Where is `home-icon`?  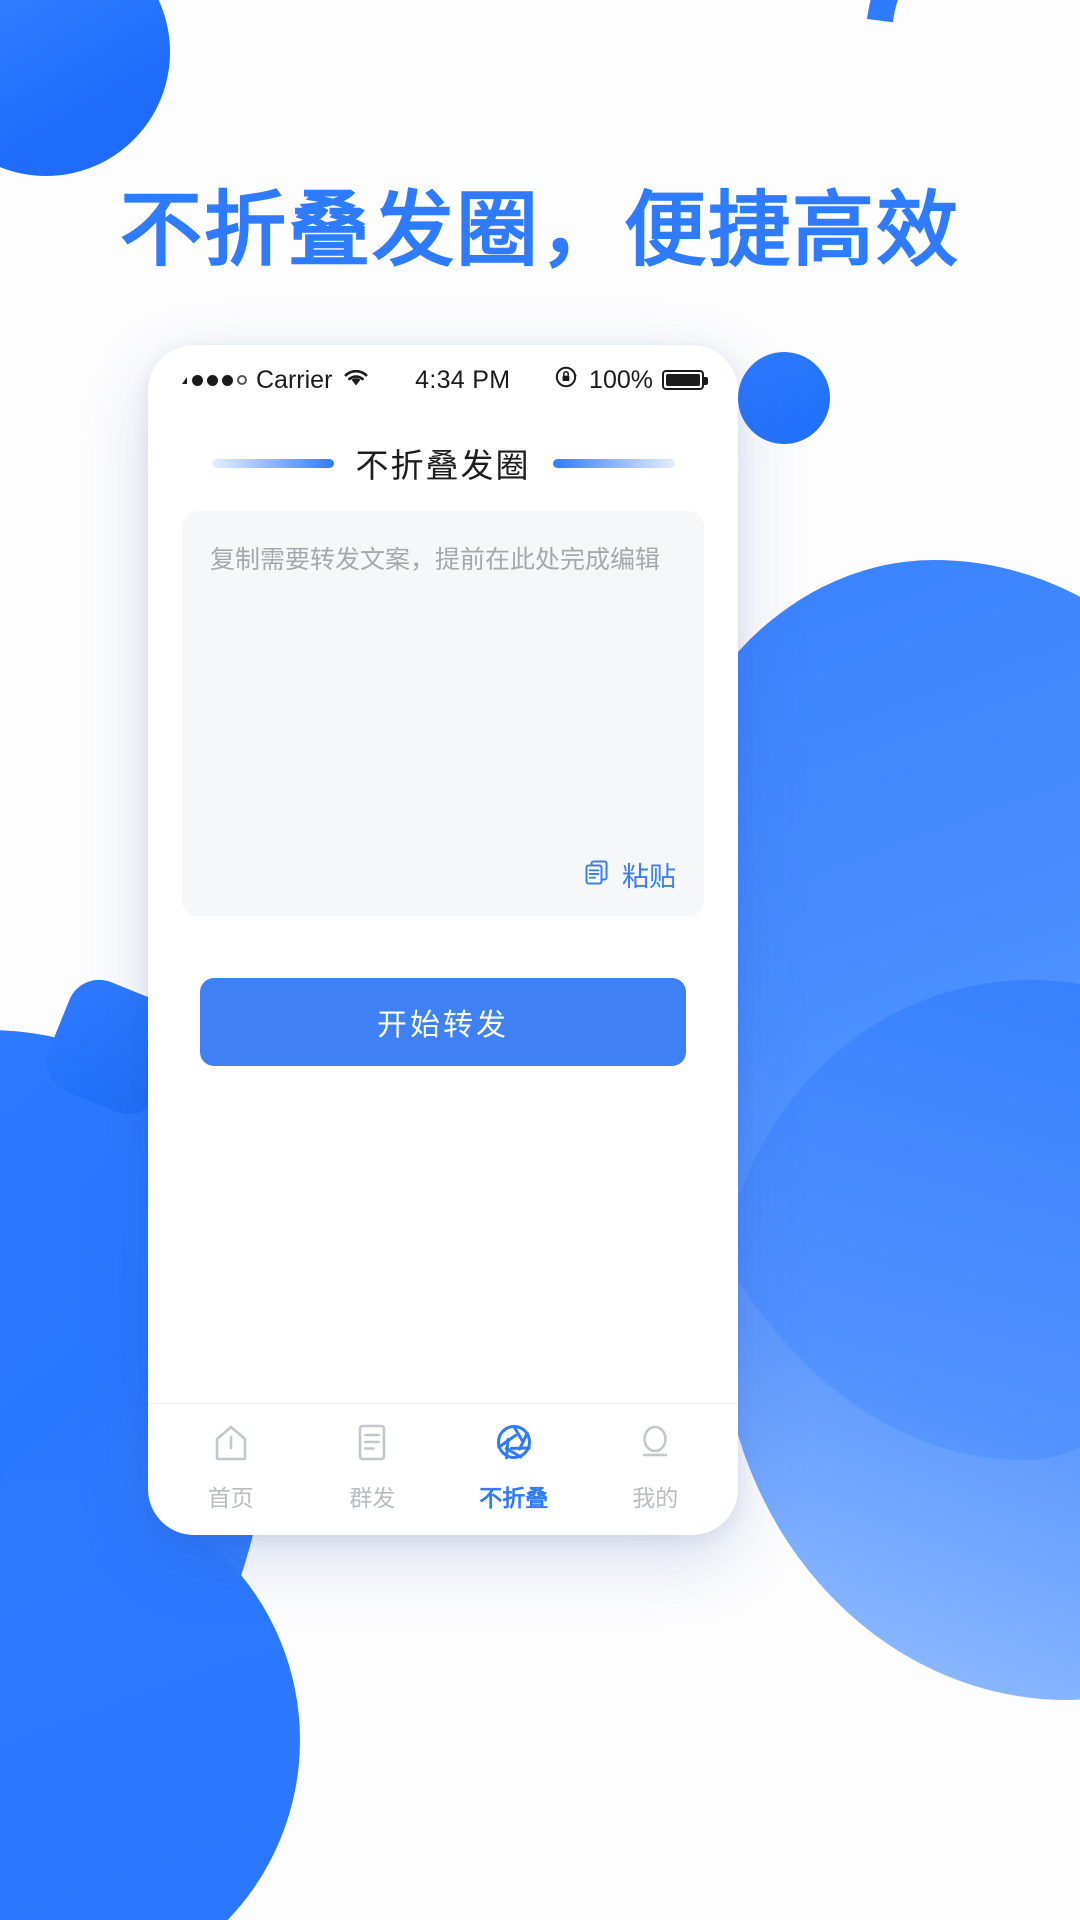
home-icon is located at coordinates (231, 1443).